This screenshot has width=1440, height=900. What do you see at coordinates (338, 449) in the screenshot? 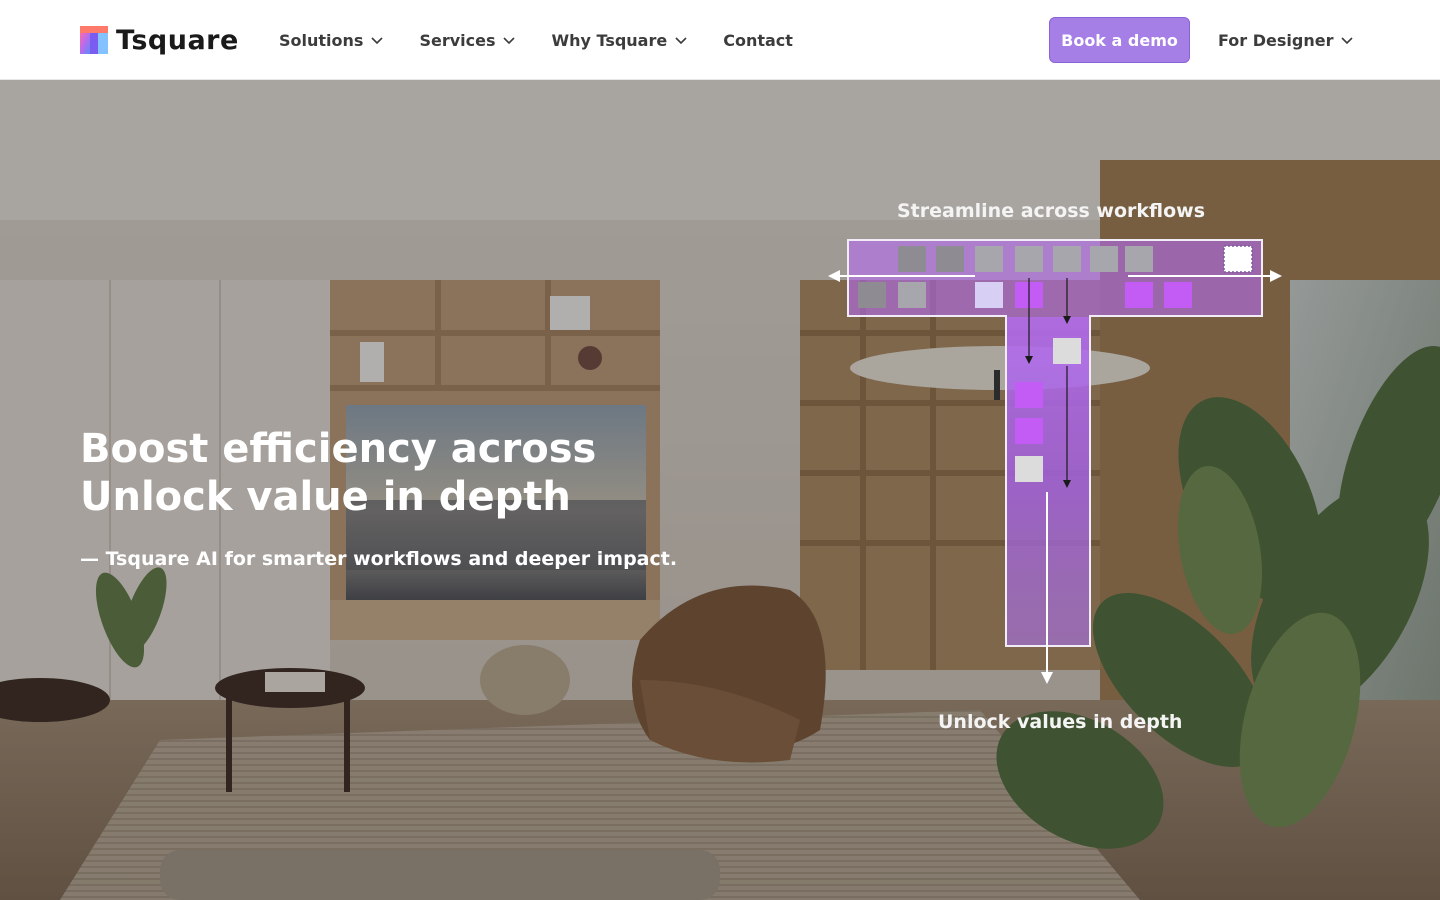
I see `headline-line-1: Boost efficiency across` at bounding box center [338, 449].